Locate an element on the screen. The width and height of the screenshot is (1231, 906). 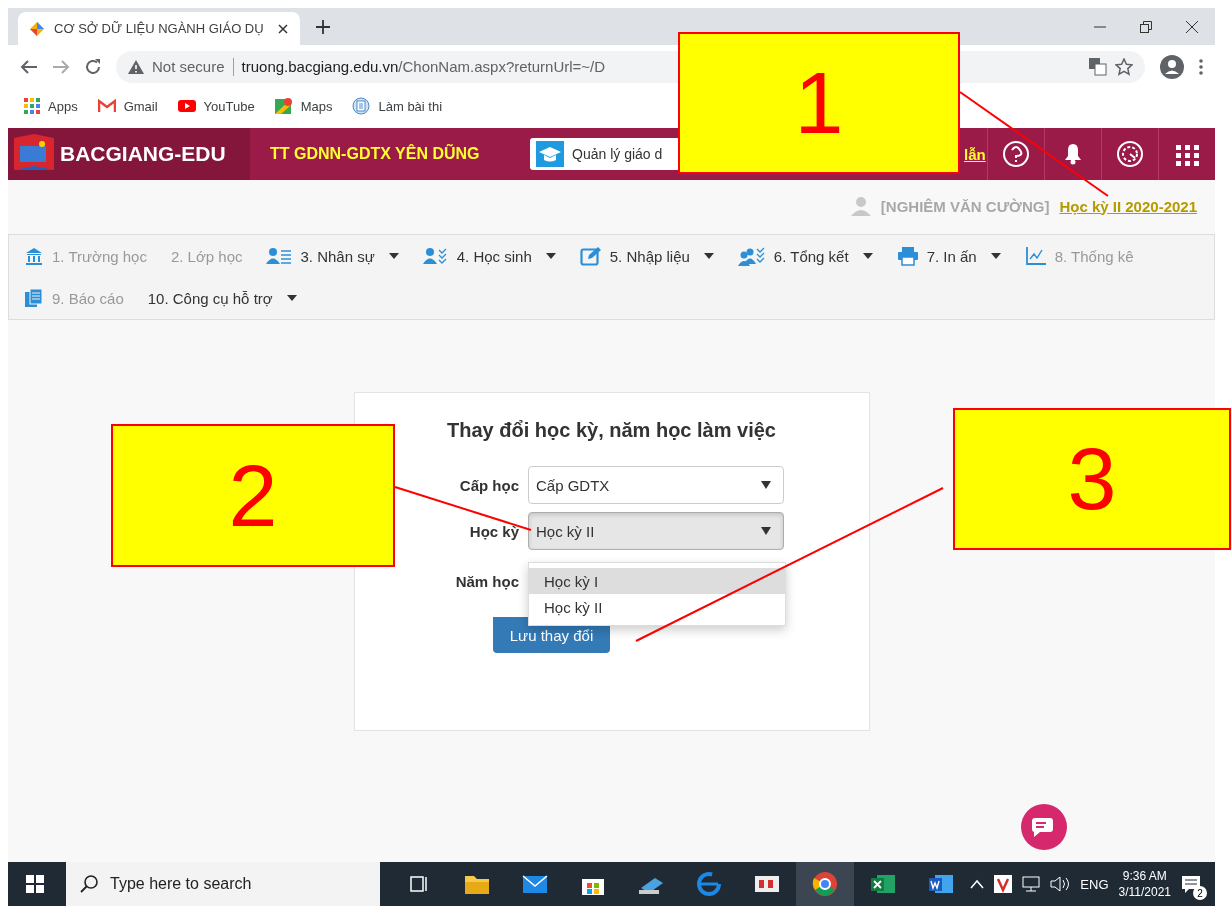
play-icon is located at coordinates (186, 106).